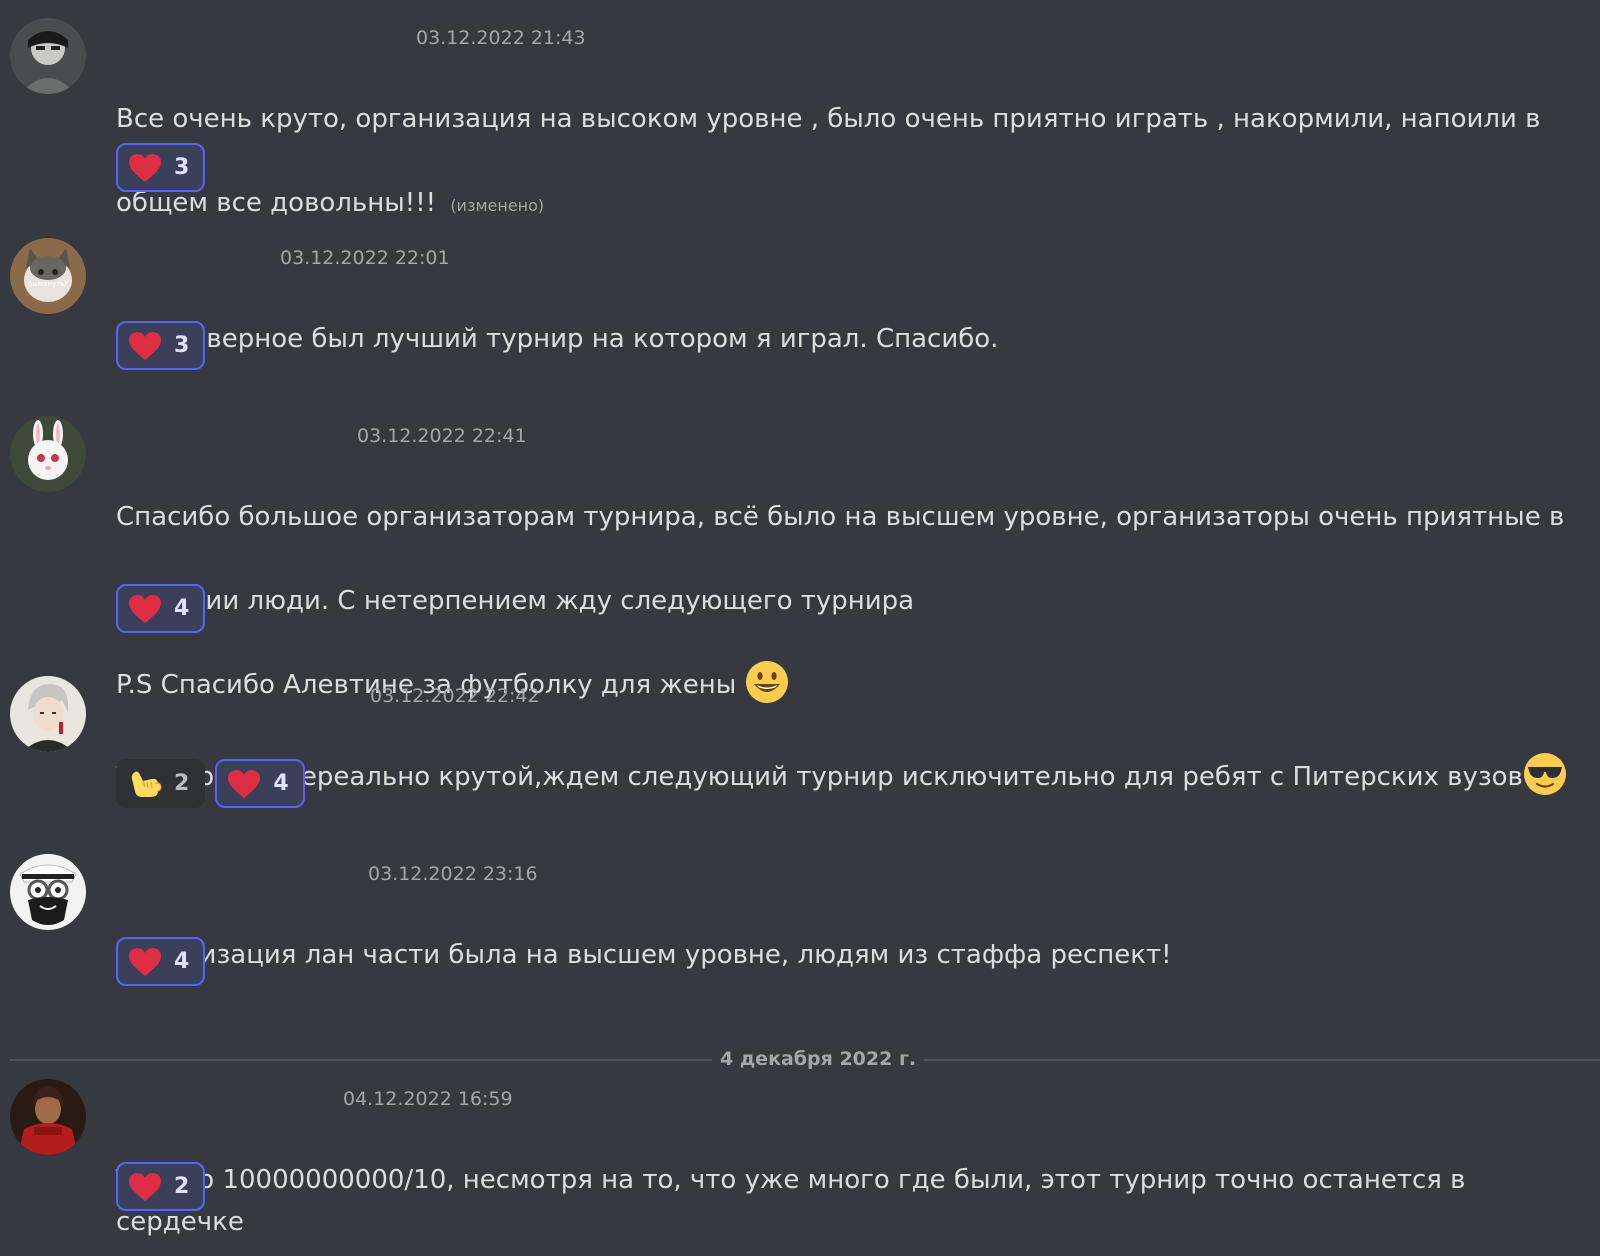  I want to click on reaction-bar: 2 4, so click(210, 783).